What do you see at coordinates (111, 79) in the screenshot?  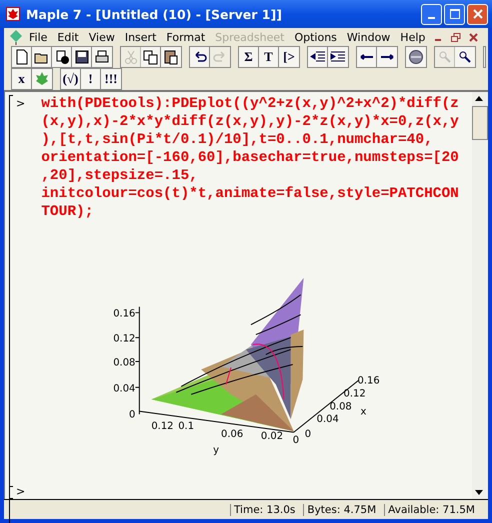 I see `toolbar-button: !!!` at bounding box center [111, 79].